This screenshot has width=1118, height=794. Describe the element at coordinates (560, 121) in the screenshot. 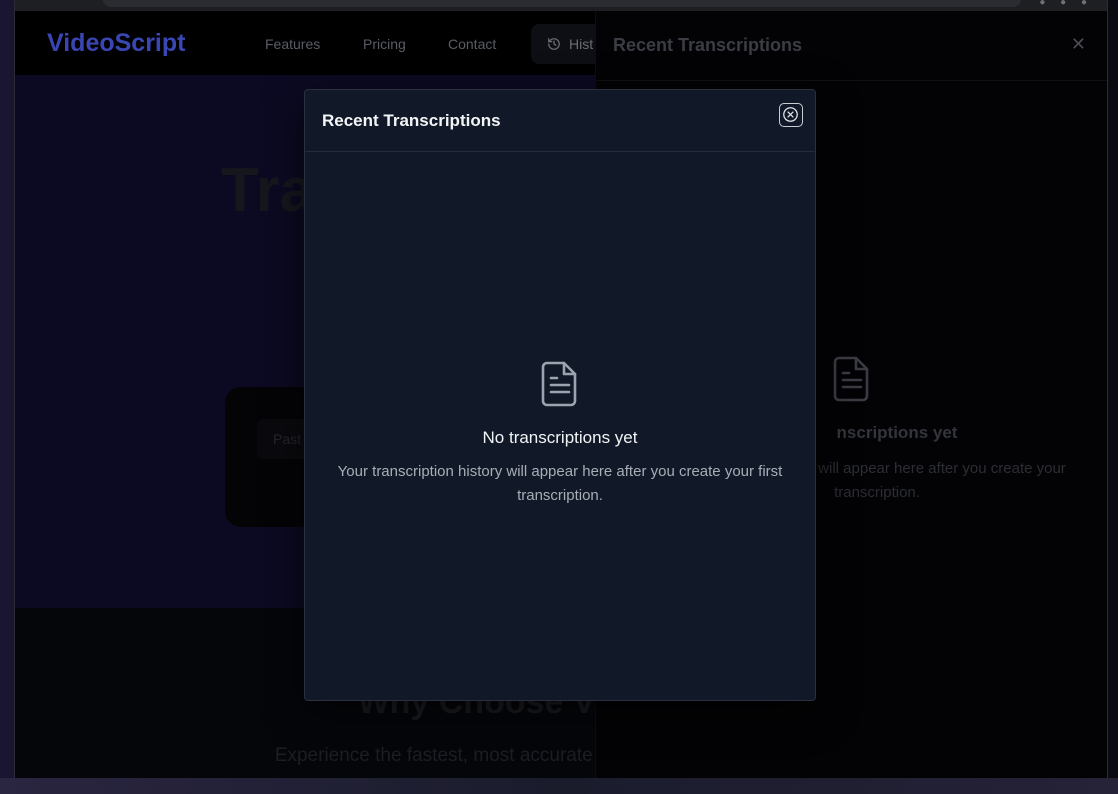

I see `modal-header: Recent Transcriptions` at that location.